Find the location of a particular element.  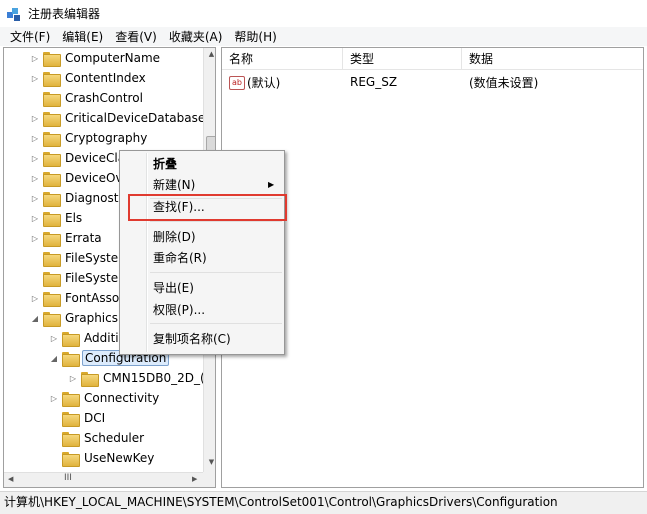

tree-item-label: Errata is located at coordinates (83, 238).